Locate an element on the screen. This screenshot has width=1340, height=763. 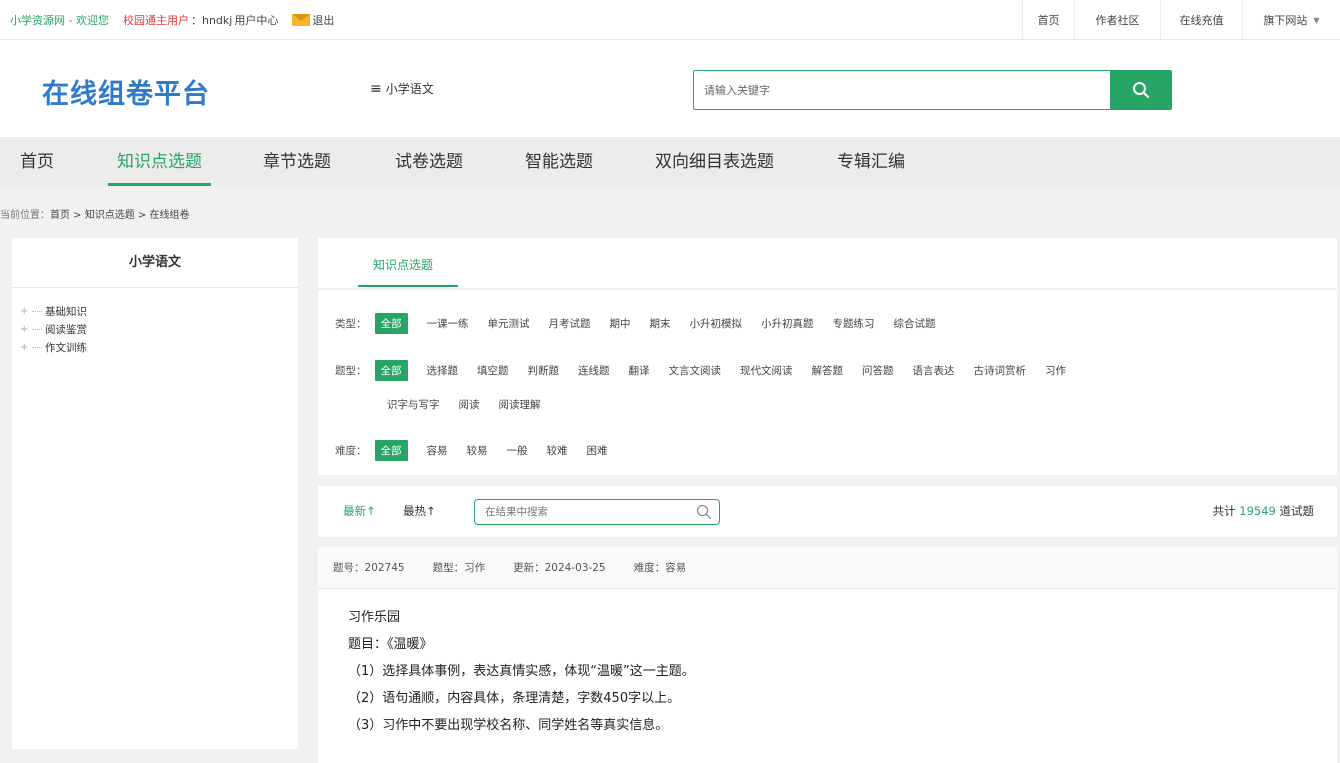
filter-option: 较难 is located at coordinates (557, 450).